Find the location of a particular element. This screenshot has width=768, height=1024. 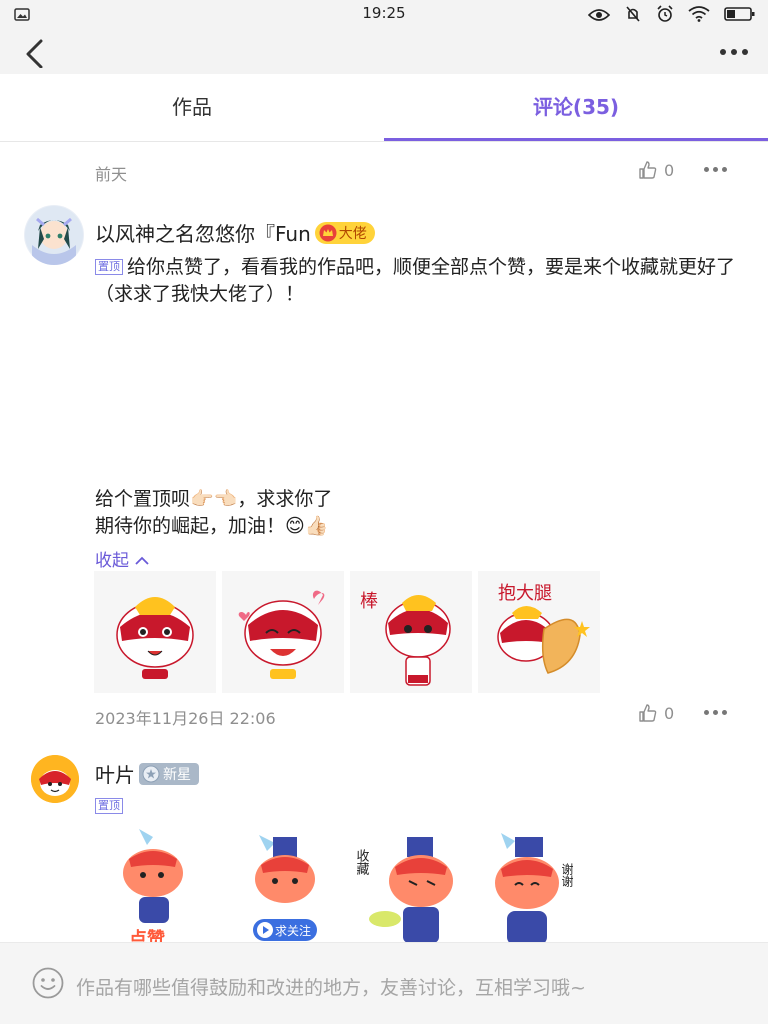

comment-text-line: 给个置顶呗👉🏻👈🏻，求求你了 is located at coordinates (214, 499).